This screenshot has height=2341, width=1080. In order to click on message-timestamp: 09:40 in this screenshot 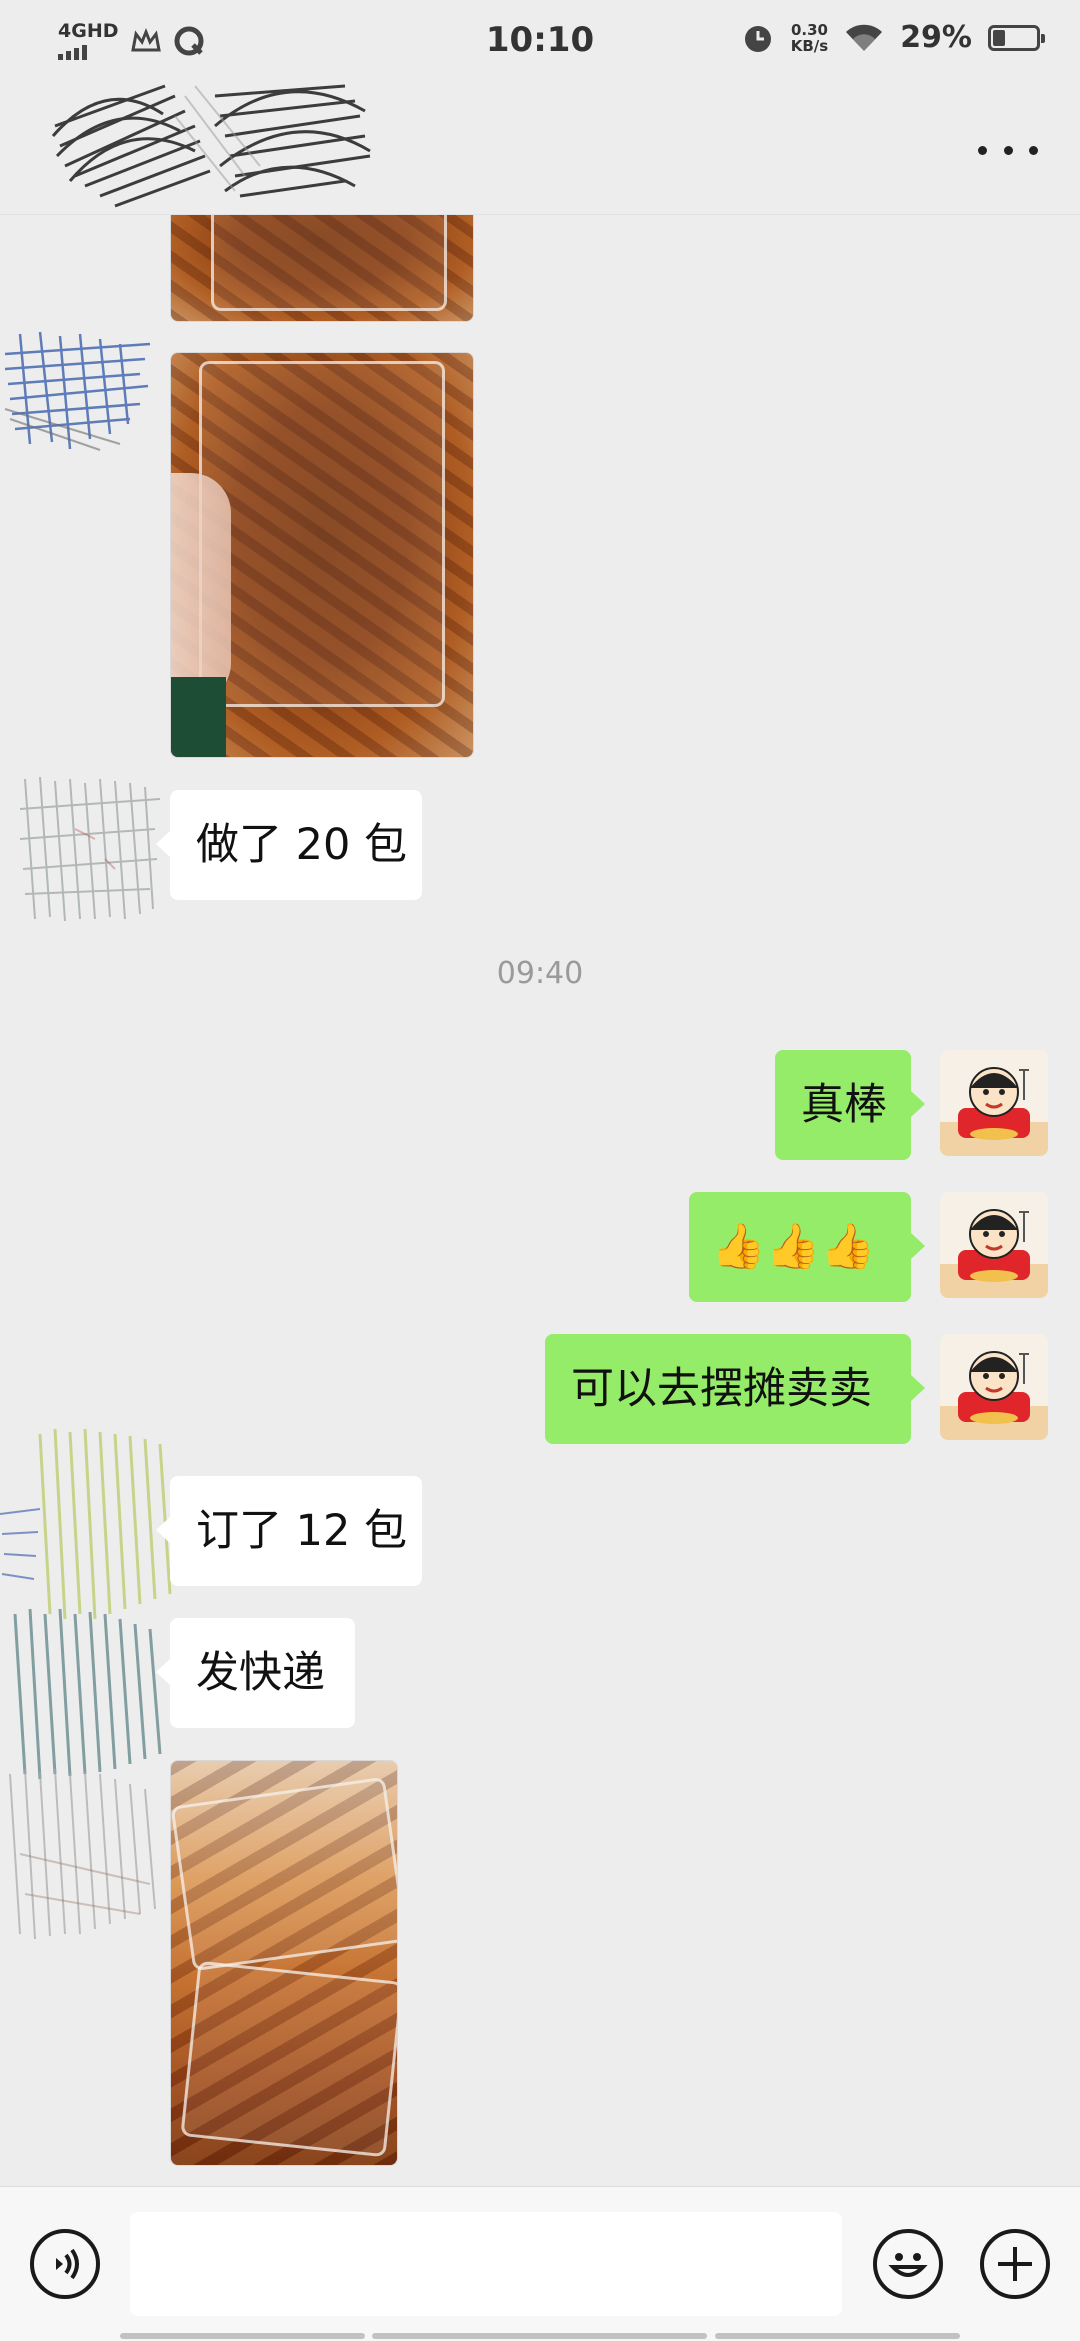, I will do `click(540, 973)`.